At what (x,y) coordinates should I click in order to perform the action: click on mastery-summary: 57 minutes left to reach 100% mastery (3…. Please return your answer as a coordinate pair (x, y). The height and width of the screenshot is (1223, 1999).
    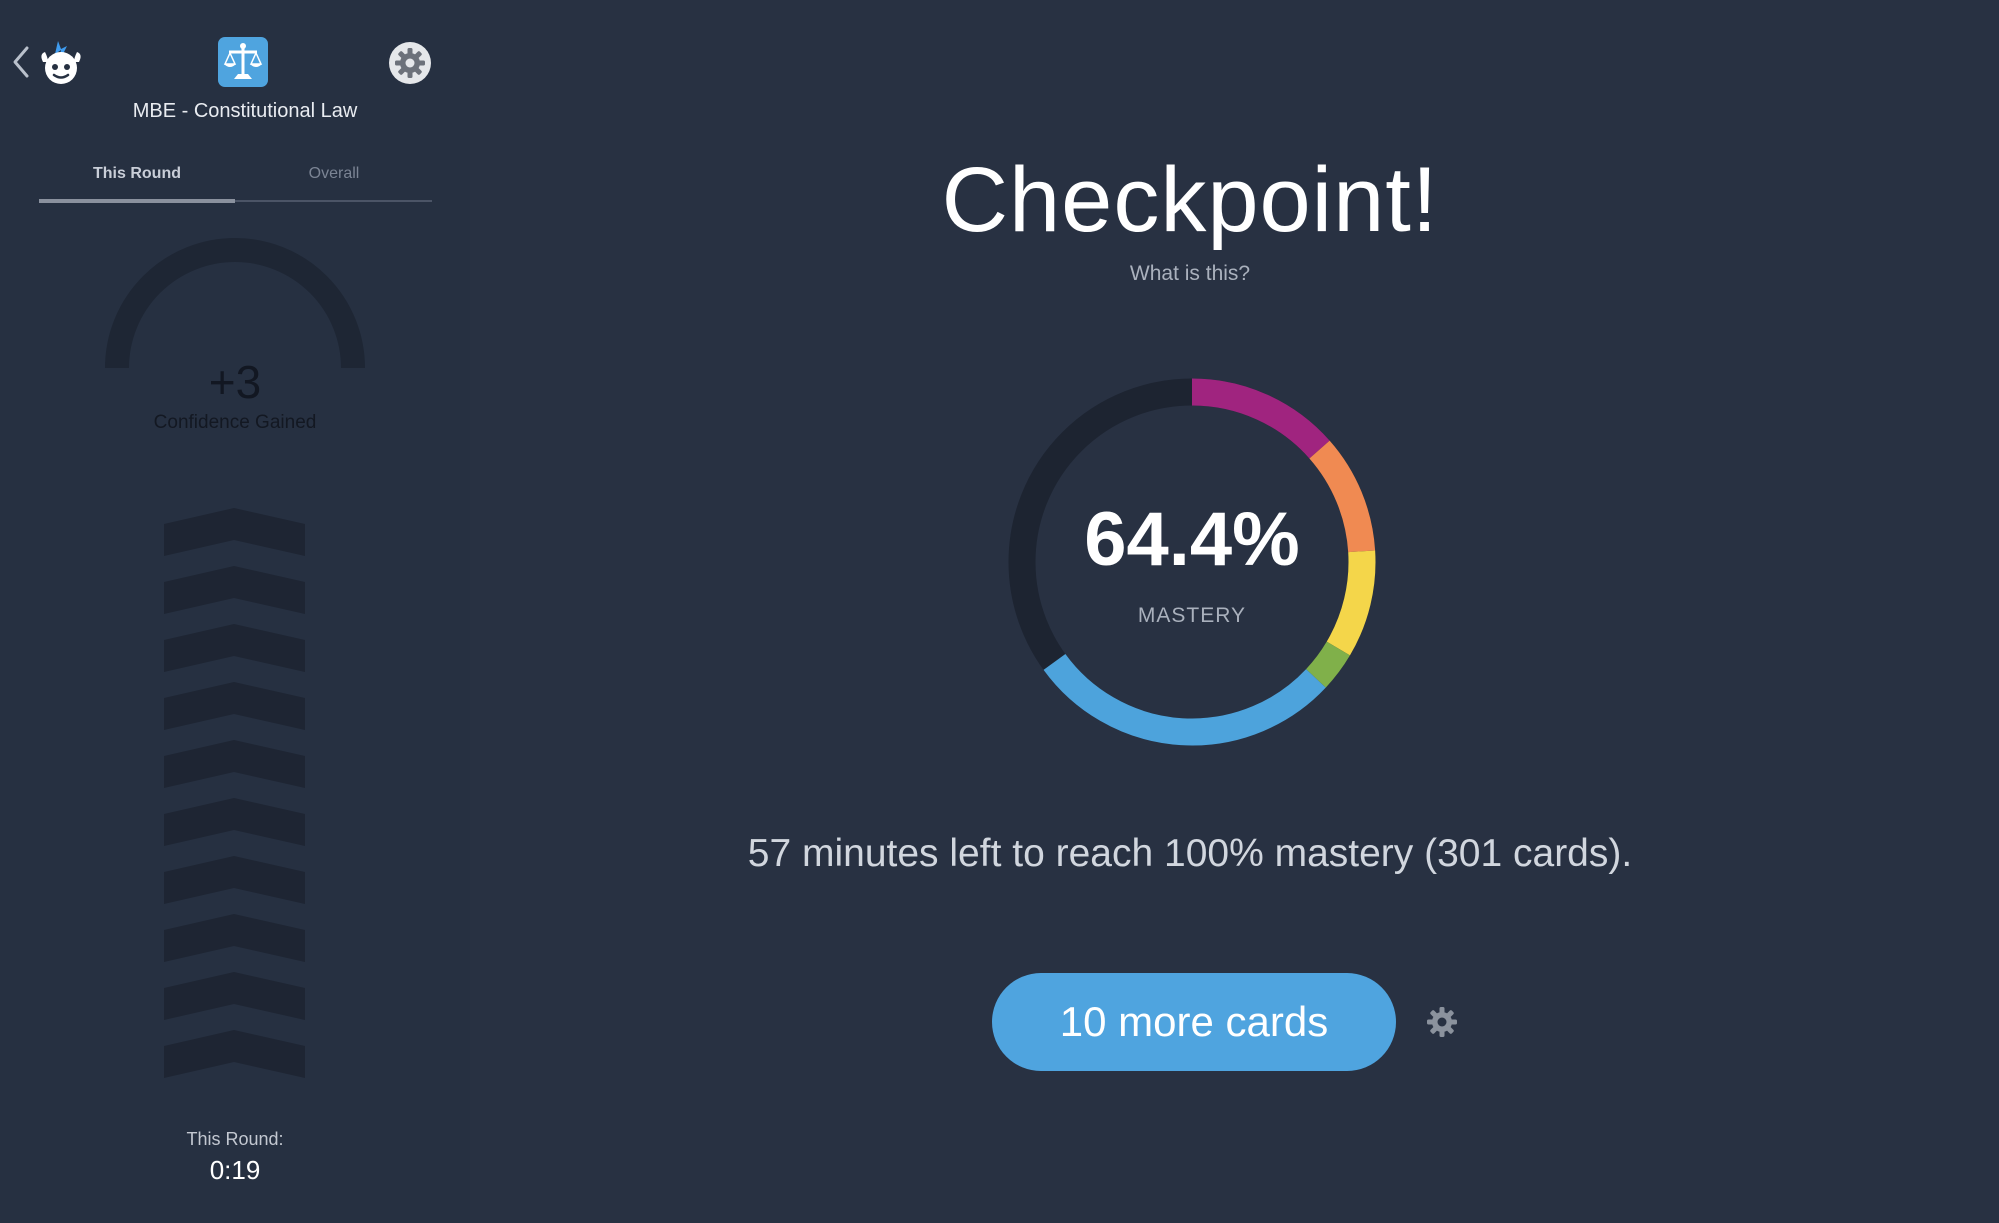
    Looking at the image, I should click on (1190, 853).